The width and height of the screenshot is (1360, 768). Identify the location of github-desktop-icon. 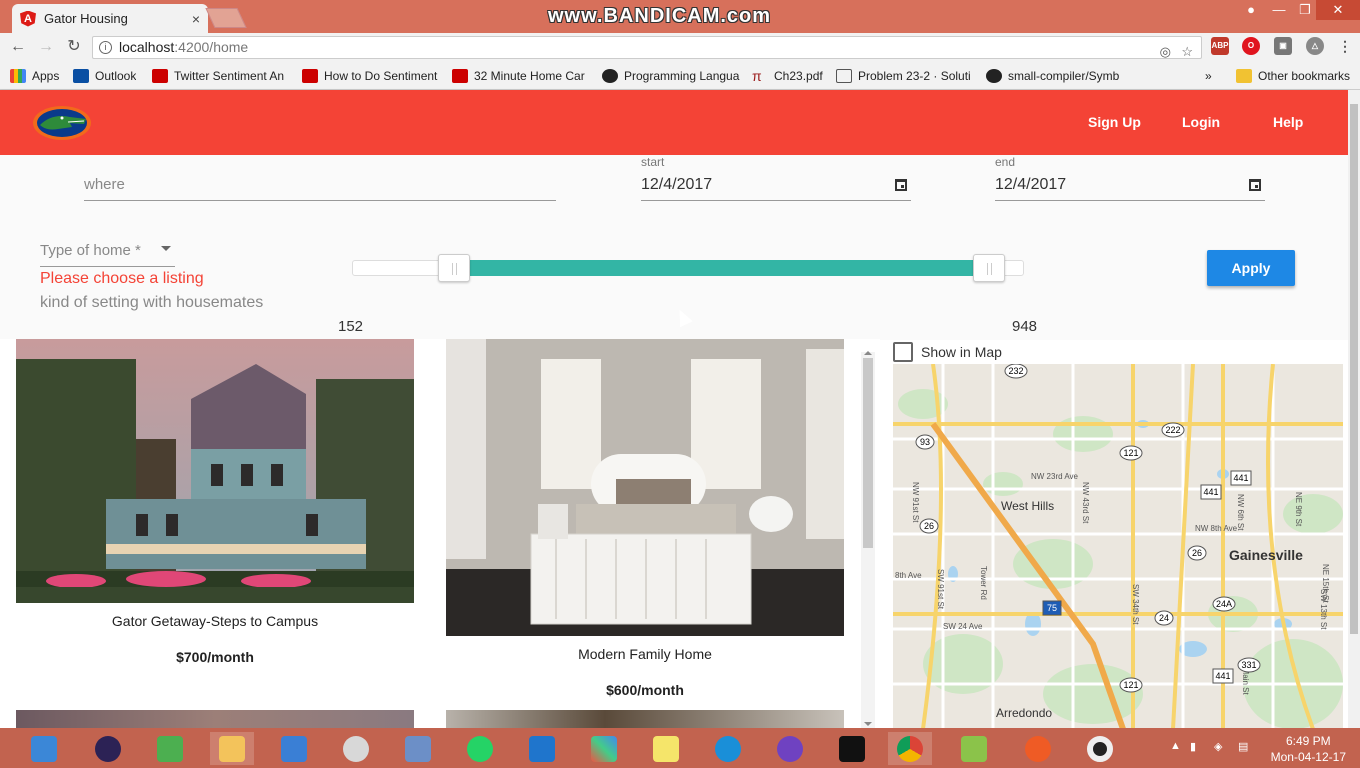
(790, 748).